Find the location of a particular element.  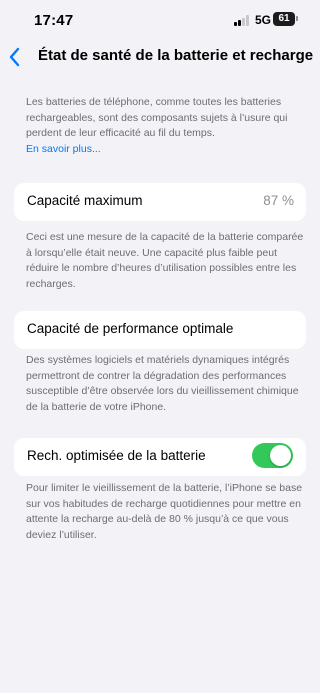

cellular-signal-icon is located at coordinates (242, 20).